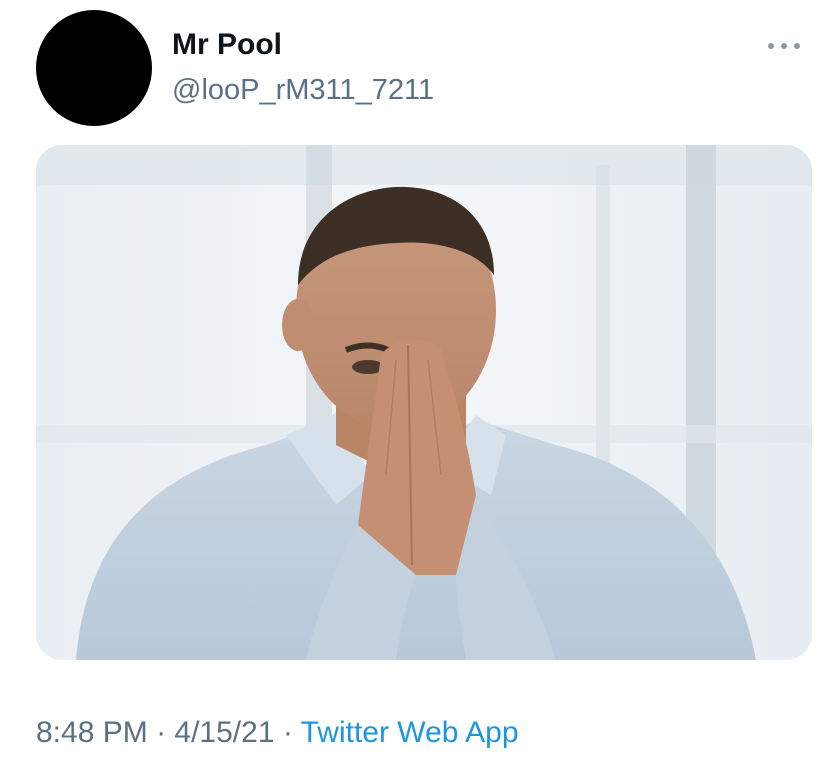 The width and height of the screenshot is (828, 768). I want to click on more-options-icon, so click(784, 46).